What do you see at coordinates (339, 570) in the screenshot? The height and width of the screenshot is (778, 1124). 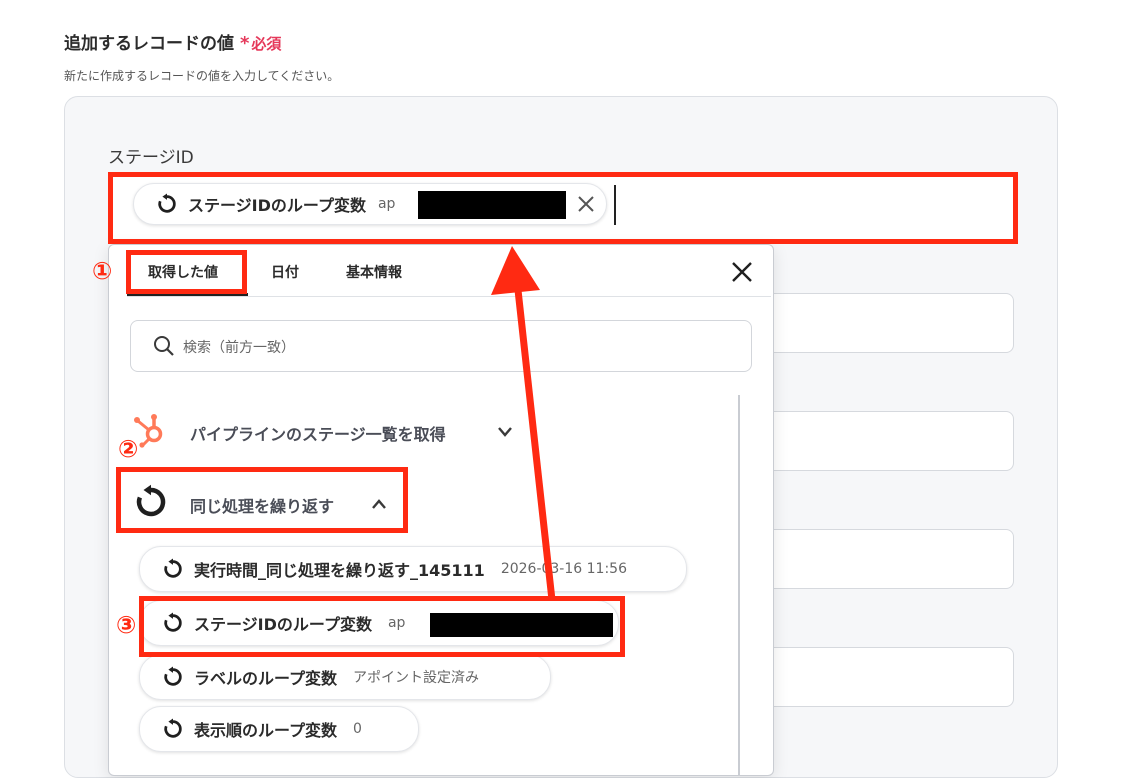 I see `item-label: 実行時間_同じ処理を繰り返す_145111` at bounding box center [339, 570].